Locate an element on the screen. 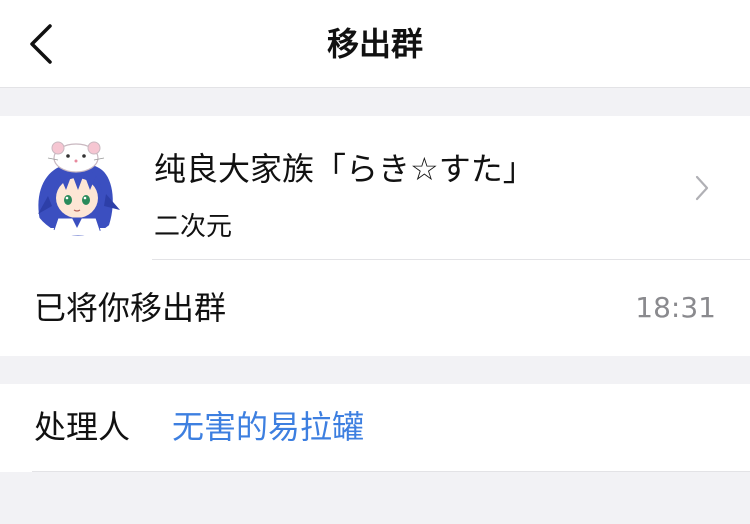 The width and height of the screenshot is (750, 524). anime-girl-avatar-icon is located at coordinates (78, 186).